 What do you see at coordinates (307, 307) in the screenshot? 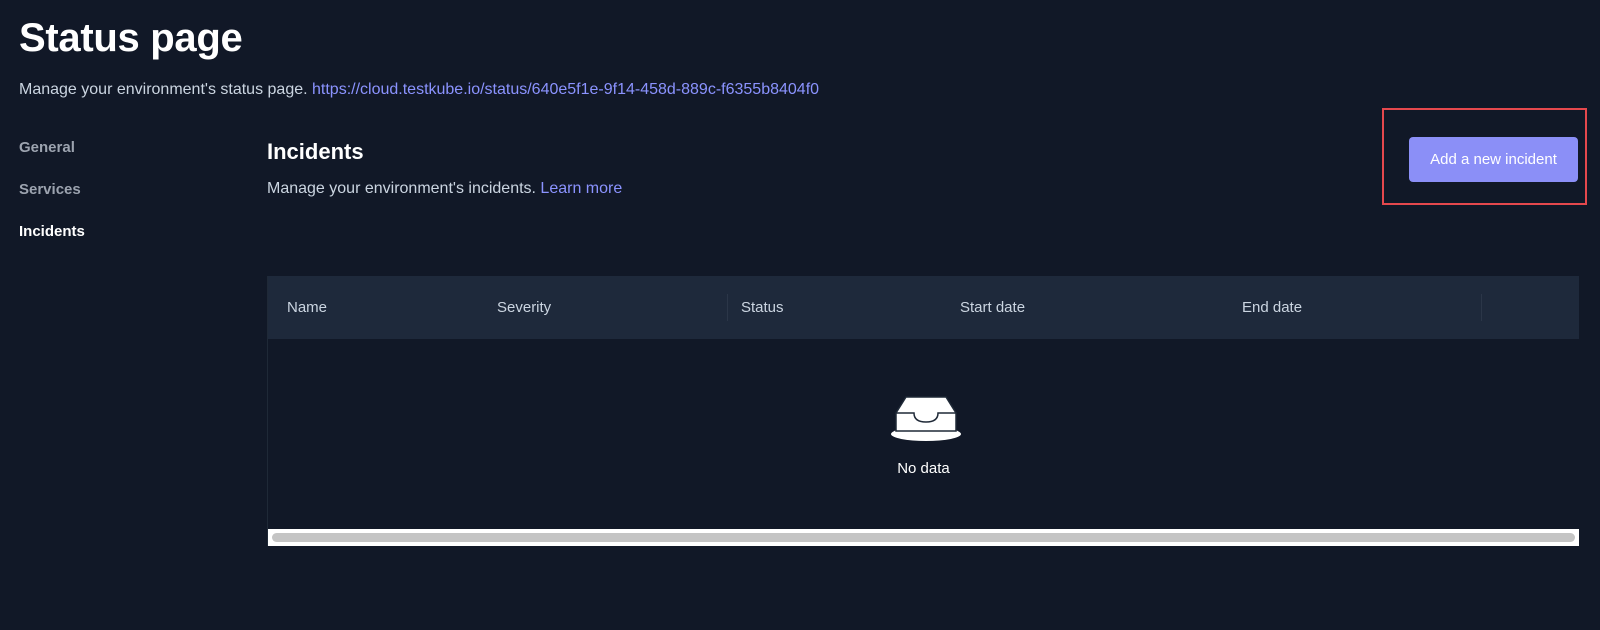
I see `column-header-name: Name` at bounding box center [307, 307].